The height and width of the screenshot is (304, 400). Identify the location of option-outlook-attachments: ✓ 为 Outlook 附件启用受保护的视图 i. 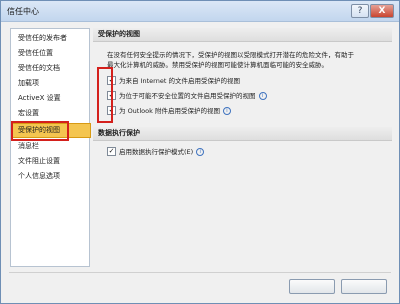
(169, 111).